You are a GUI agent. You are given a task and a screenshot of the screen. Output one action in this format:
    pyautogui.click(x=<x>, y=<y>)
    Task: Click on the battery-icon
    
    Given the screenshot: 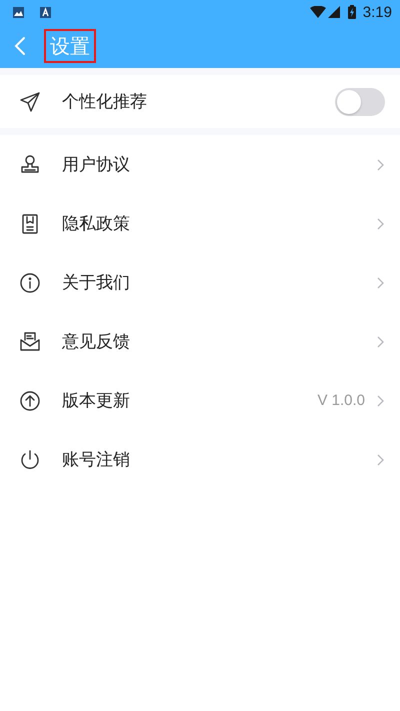 What is the action you would take?
    pyautogui.click(x=352, y=12)
    